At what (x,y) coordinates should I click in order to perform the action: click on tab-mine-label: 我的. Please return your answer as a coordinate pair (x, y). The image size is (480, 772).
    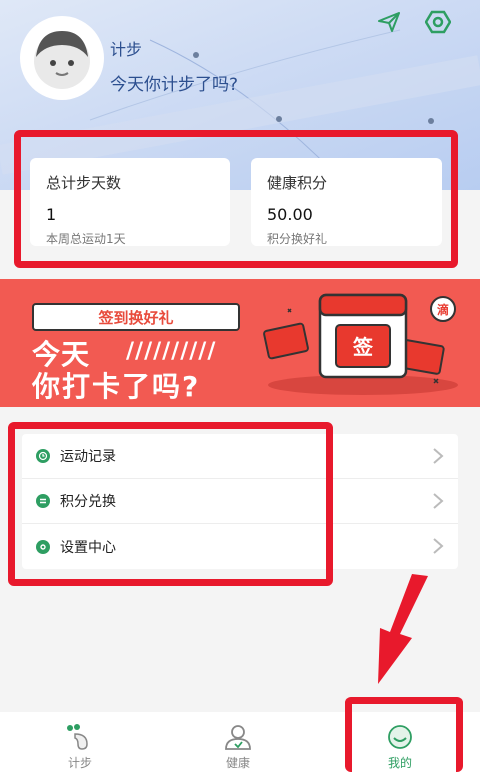
    Looking at the image, I should click on (399, 763).